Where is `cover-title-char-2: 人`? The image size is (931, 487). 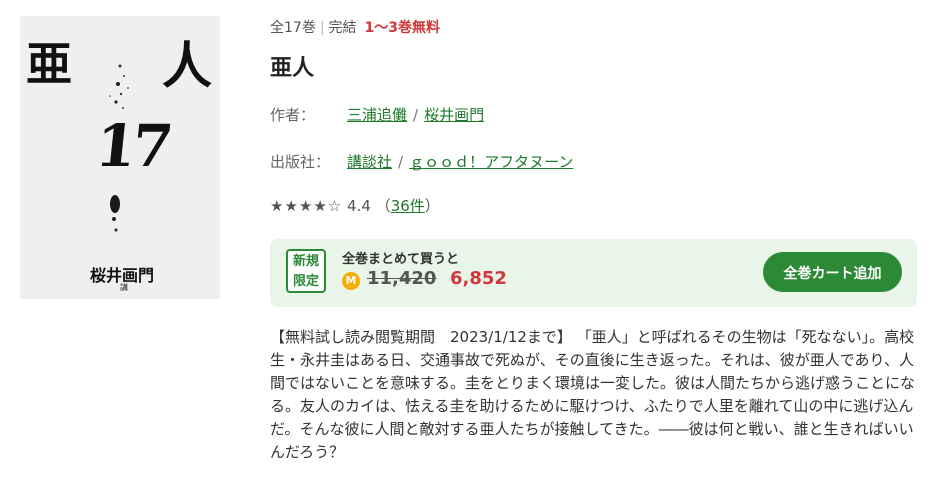 cover-title-char-2: 人 is located at coordinates (187, 65).